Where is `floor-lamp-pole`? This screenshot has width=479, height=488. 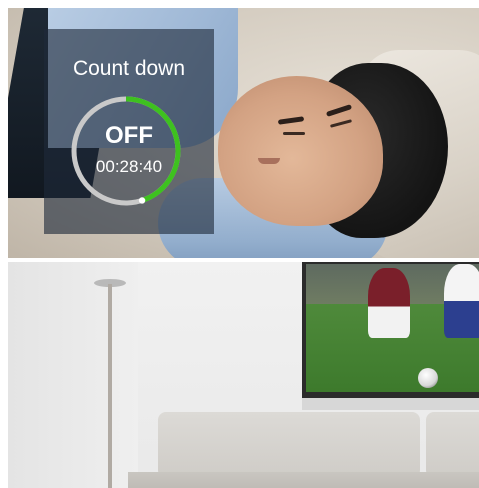
floor-lamp-pole is located at coordinates (110, 386).